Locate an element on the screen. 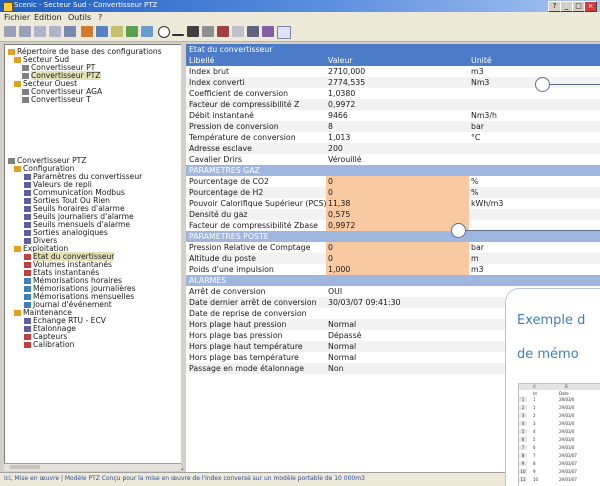 This screenshot has height=486, width=600. grid-data-row: Pourcentage de CO2 0% is located at coordinates (393, 181).